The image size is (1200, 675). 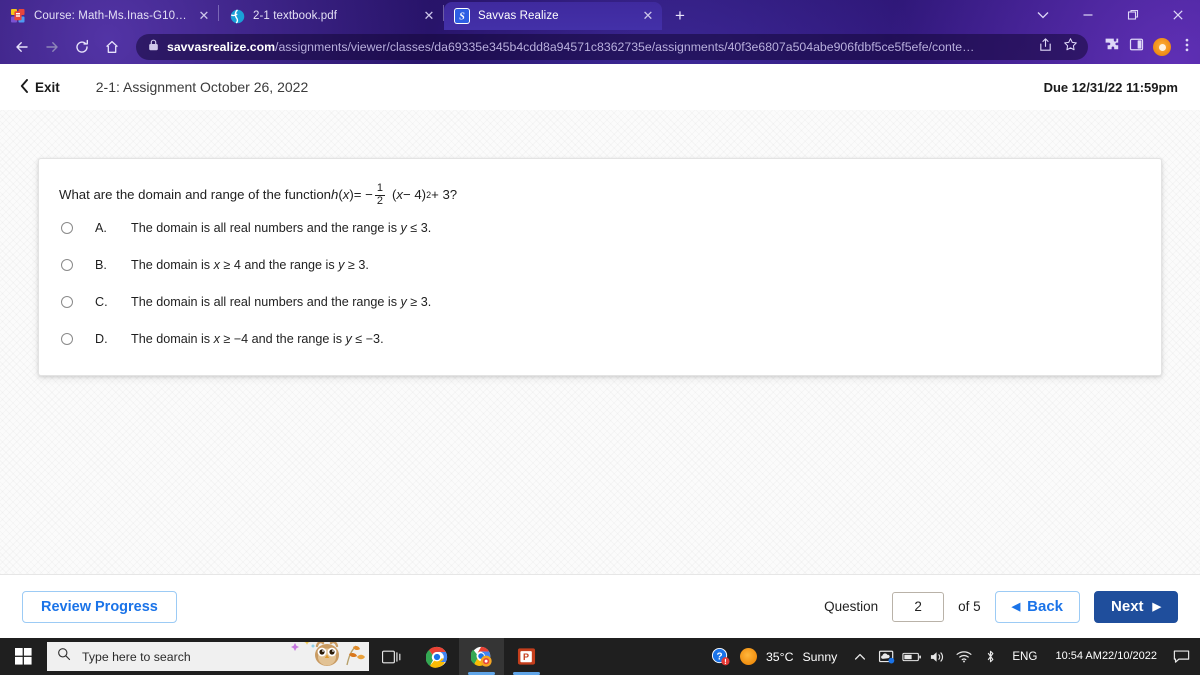 I want to click on chrome-active-icon, so click(x=481, y=656).